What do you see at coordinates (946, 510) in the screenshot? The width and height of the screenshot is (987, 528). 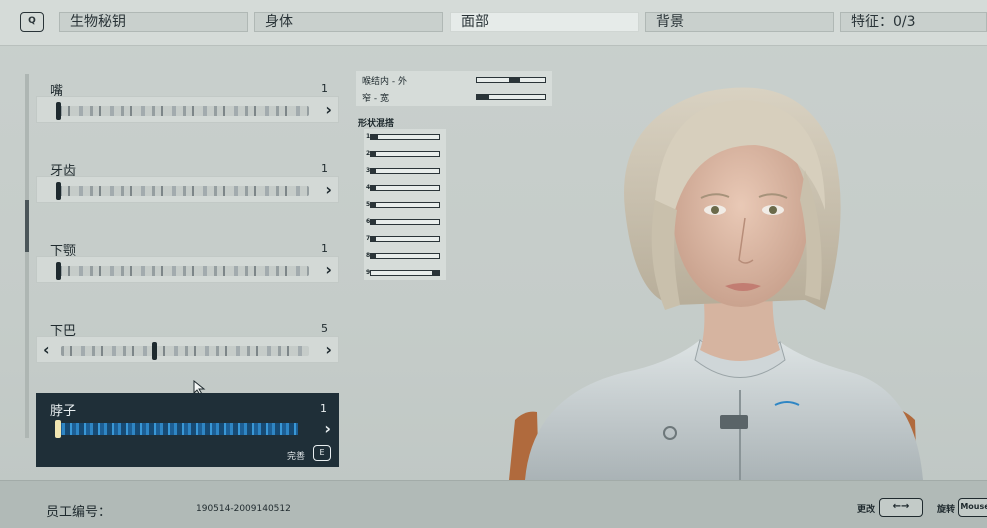 I see `rotate-label: 旋转` at bounding box center [946, 510].